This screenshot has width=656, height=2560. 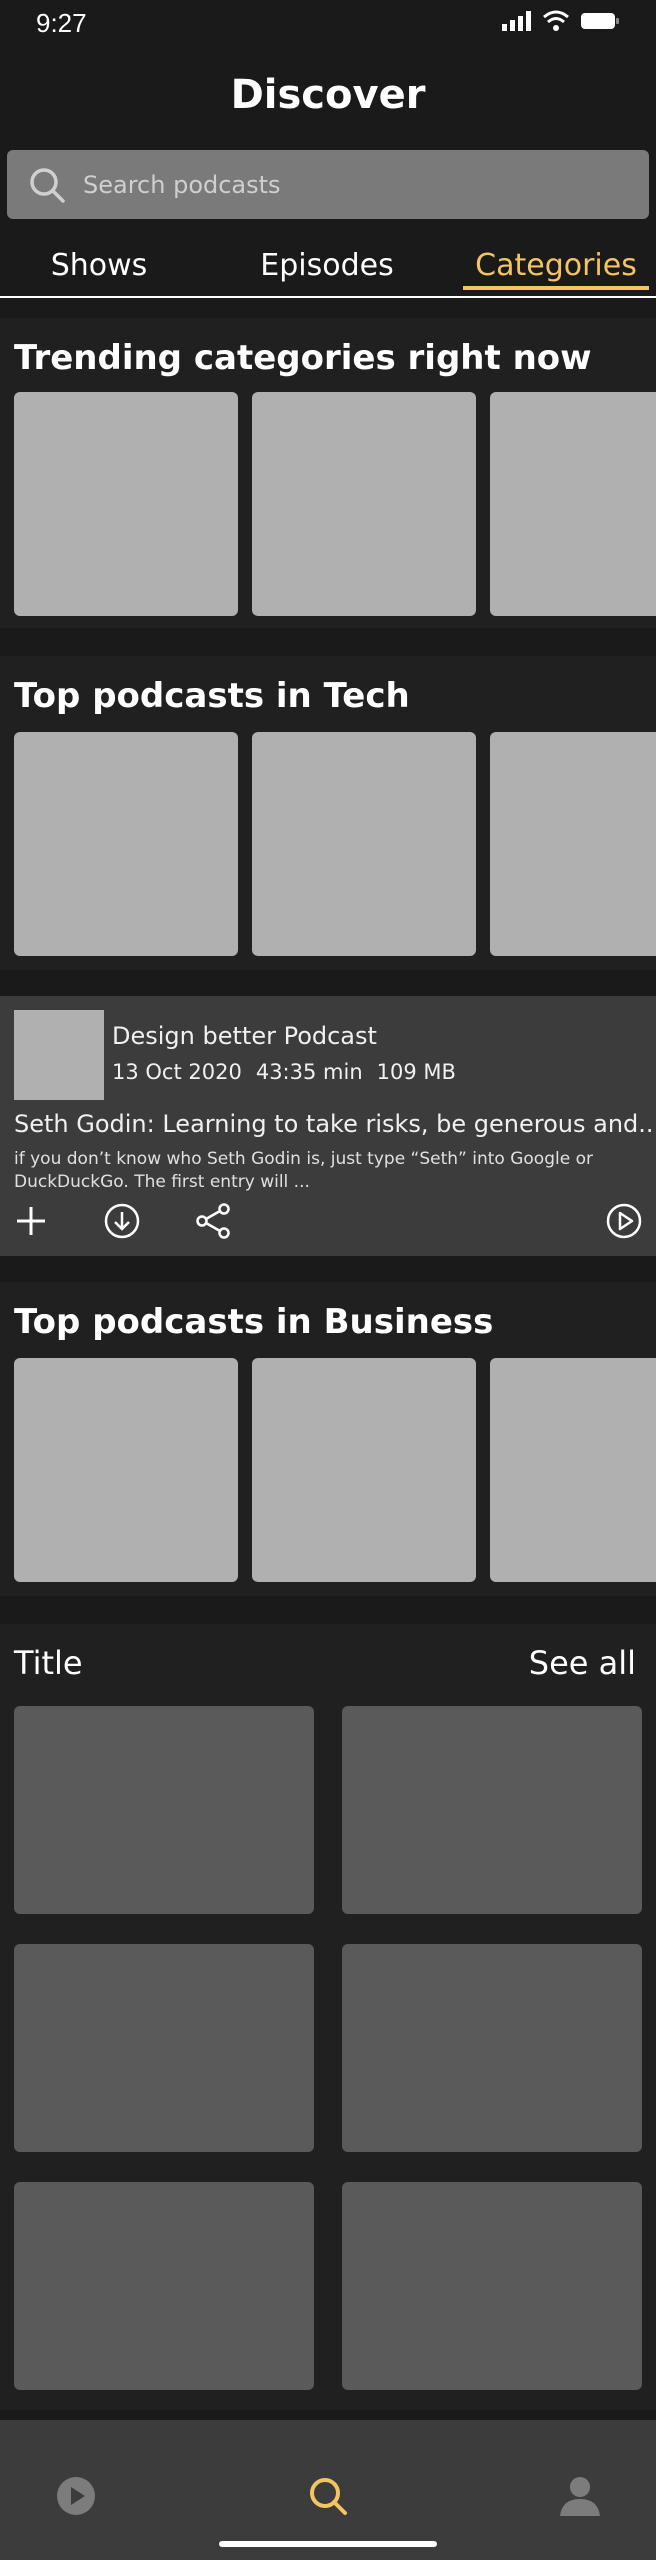 What do you see at coordinates (31, 1221) in the screenshot?
I see `add-icon` at bounding box center [31, 1221].